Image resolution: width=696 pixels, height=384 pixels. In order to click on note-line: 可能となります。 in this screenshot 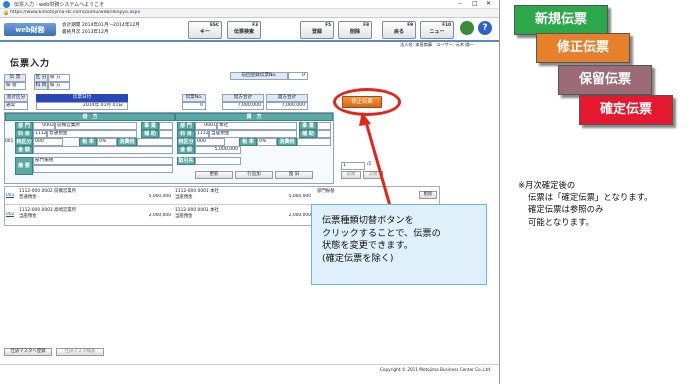, I will do `click(561, 221)`.